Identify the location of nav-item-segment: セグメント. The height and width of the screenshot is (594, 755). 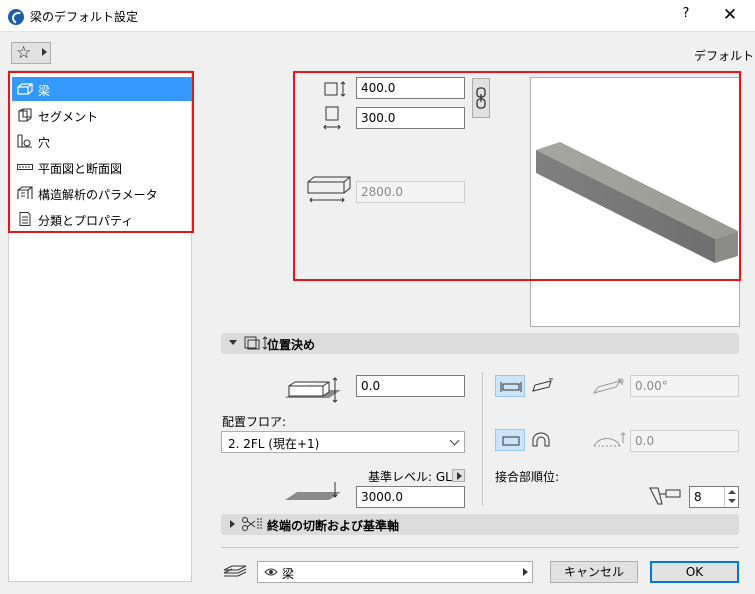
(102, 115).